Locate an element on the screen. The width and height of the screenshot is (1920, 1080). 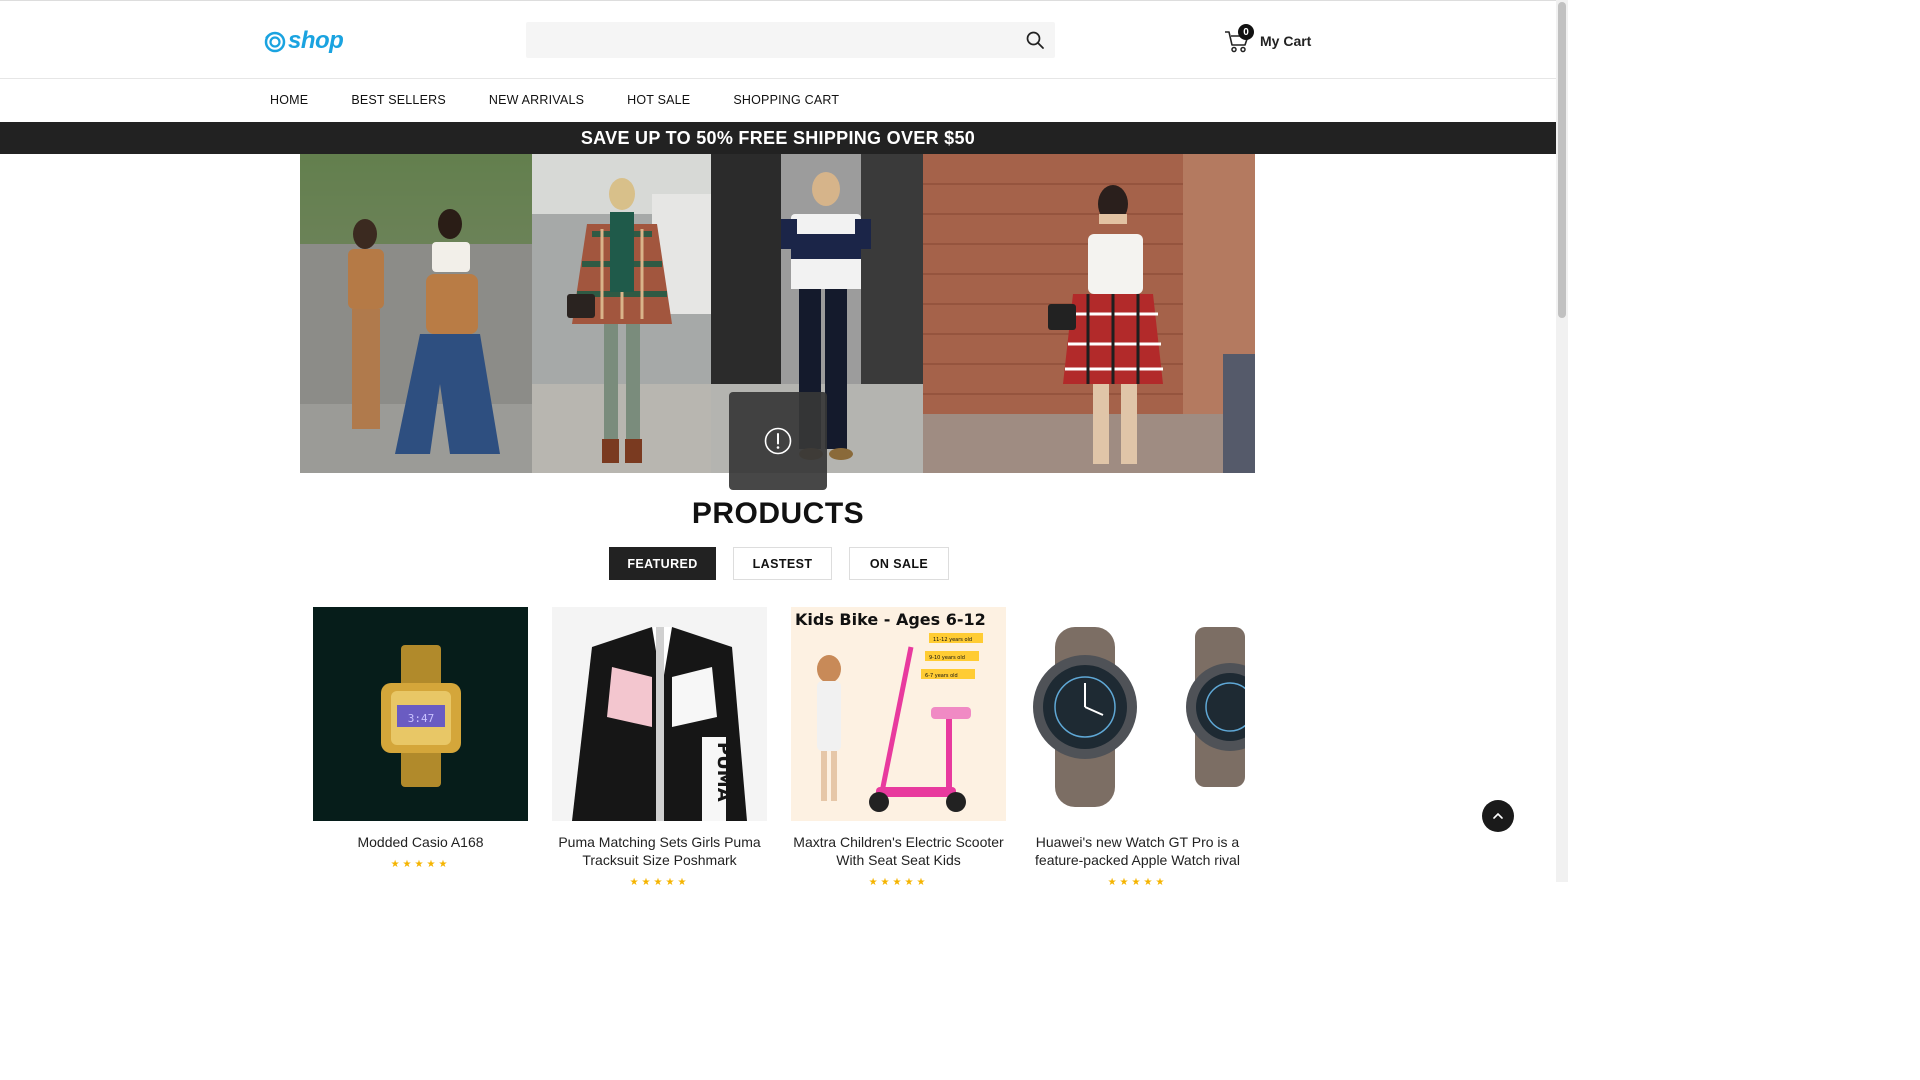
product-name: Modded Casio A168 is located at coordinates (420, 842).